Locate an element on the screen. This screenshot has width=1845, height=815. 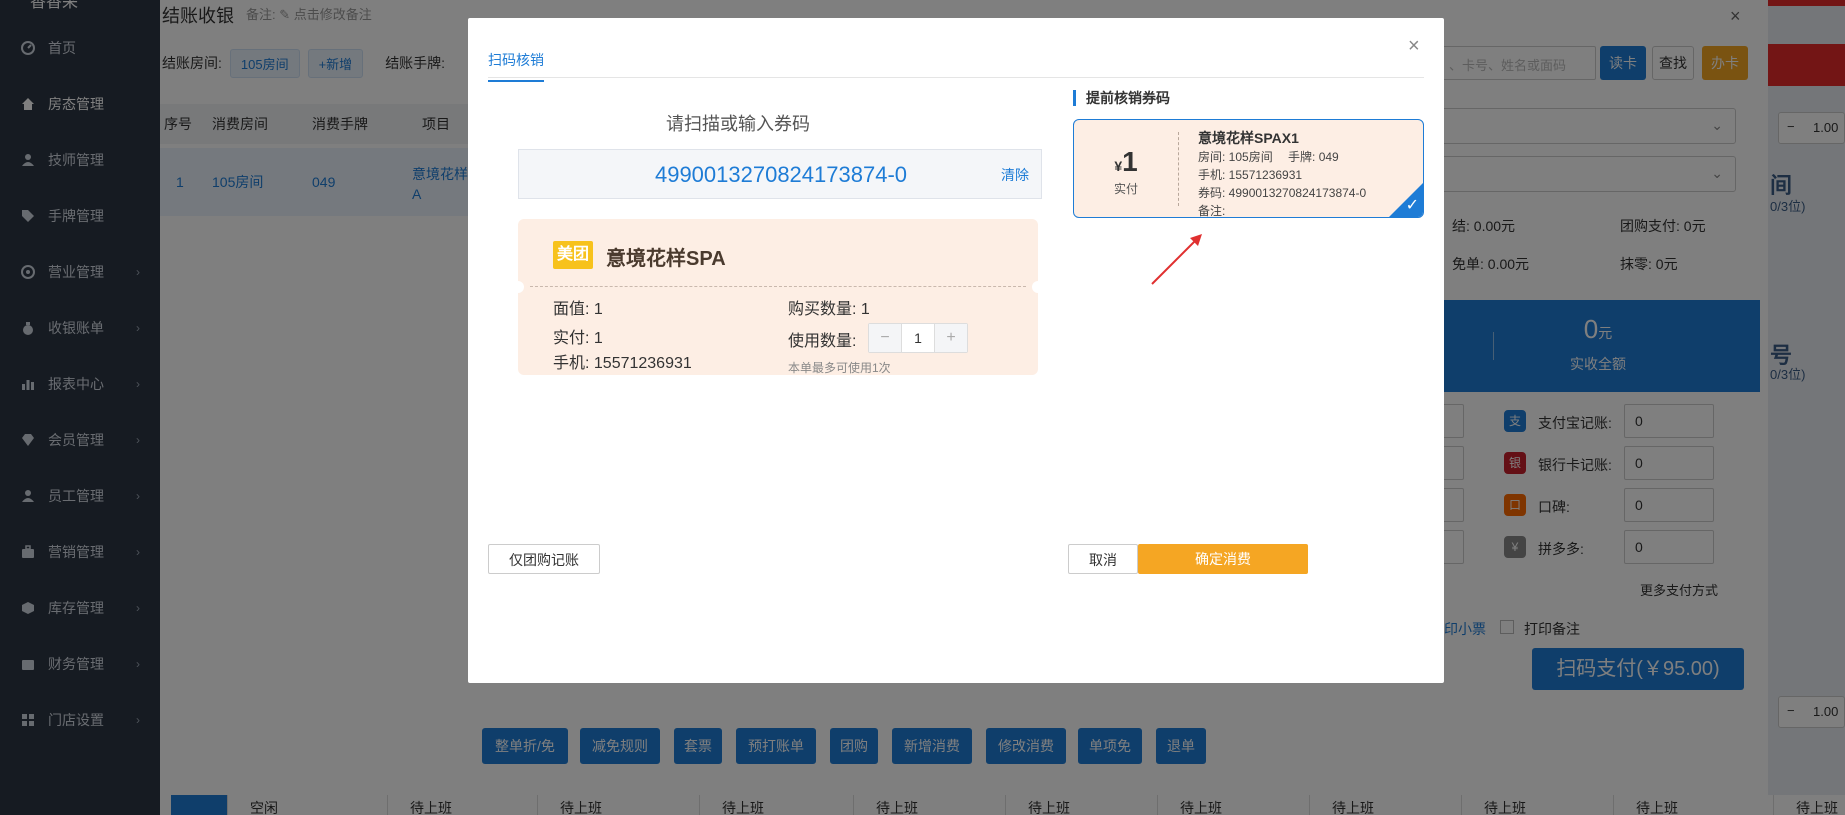
pre-phone: 手机: 15571236931 is located at coordinates (1250, 175).